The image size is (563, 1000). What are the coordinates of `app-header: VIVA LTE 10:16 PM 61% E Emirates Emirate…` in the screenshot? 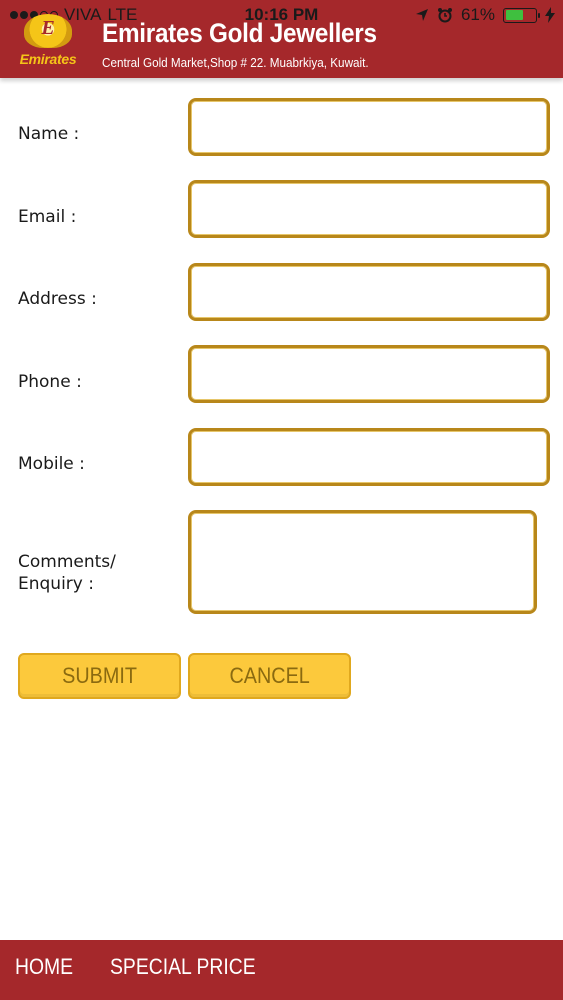 It's located at (281, 39).